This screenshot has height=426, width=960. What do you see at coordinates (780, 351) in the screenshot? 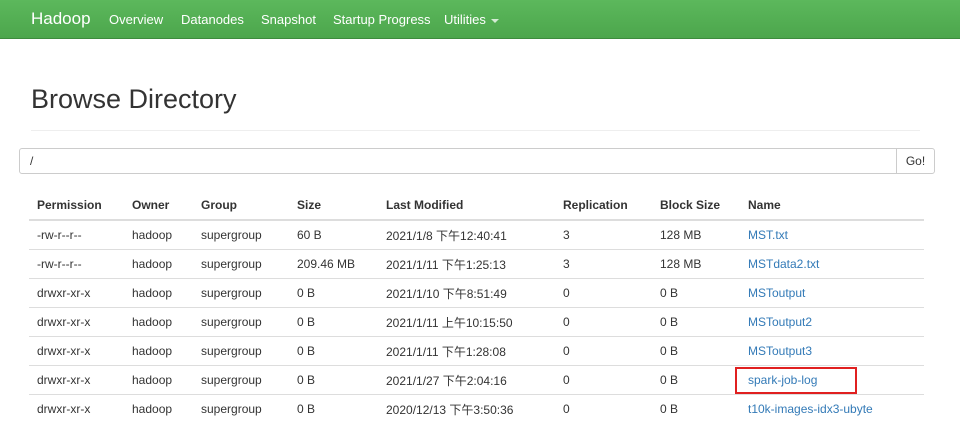
I see `directory-link: MSToutput3` at bounding box center [780, 351].